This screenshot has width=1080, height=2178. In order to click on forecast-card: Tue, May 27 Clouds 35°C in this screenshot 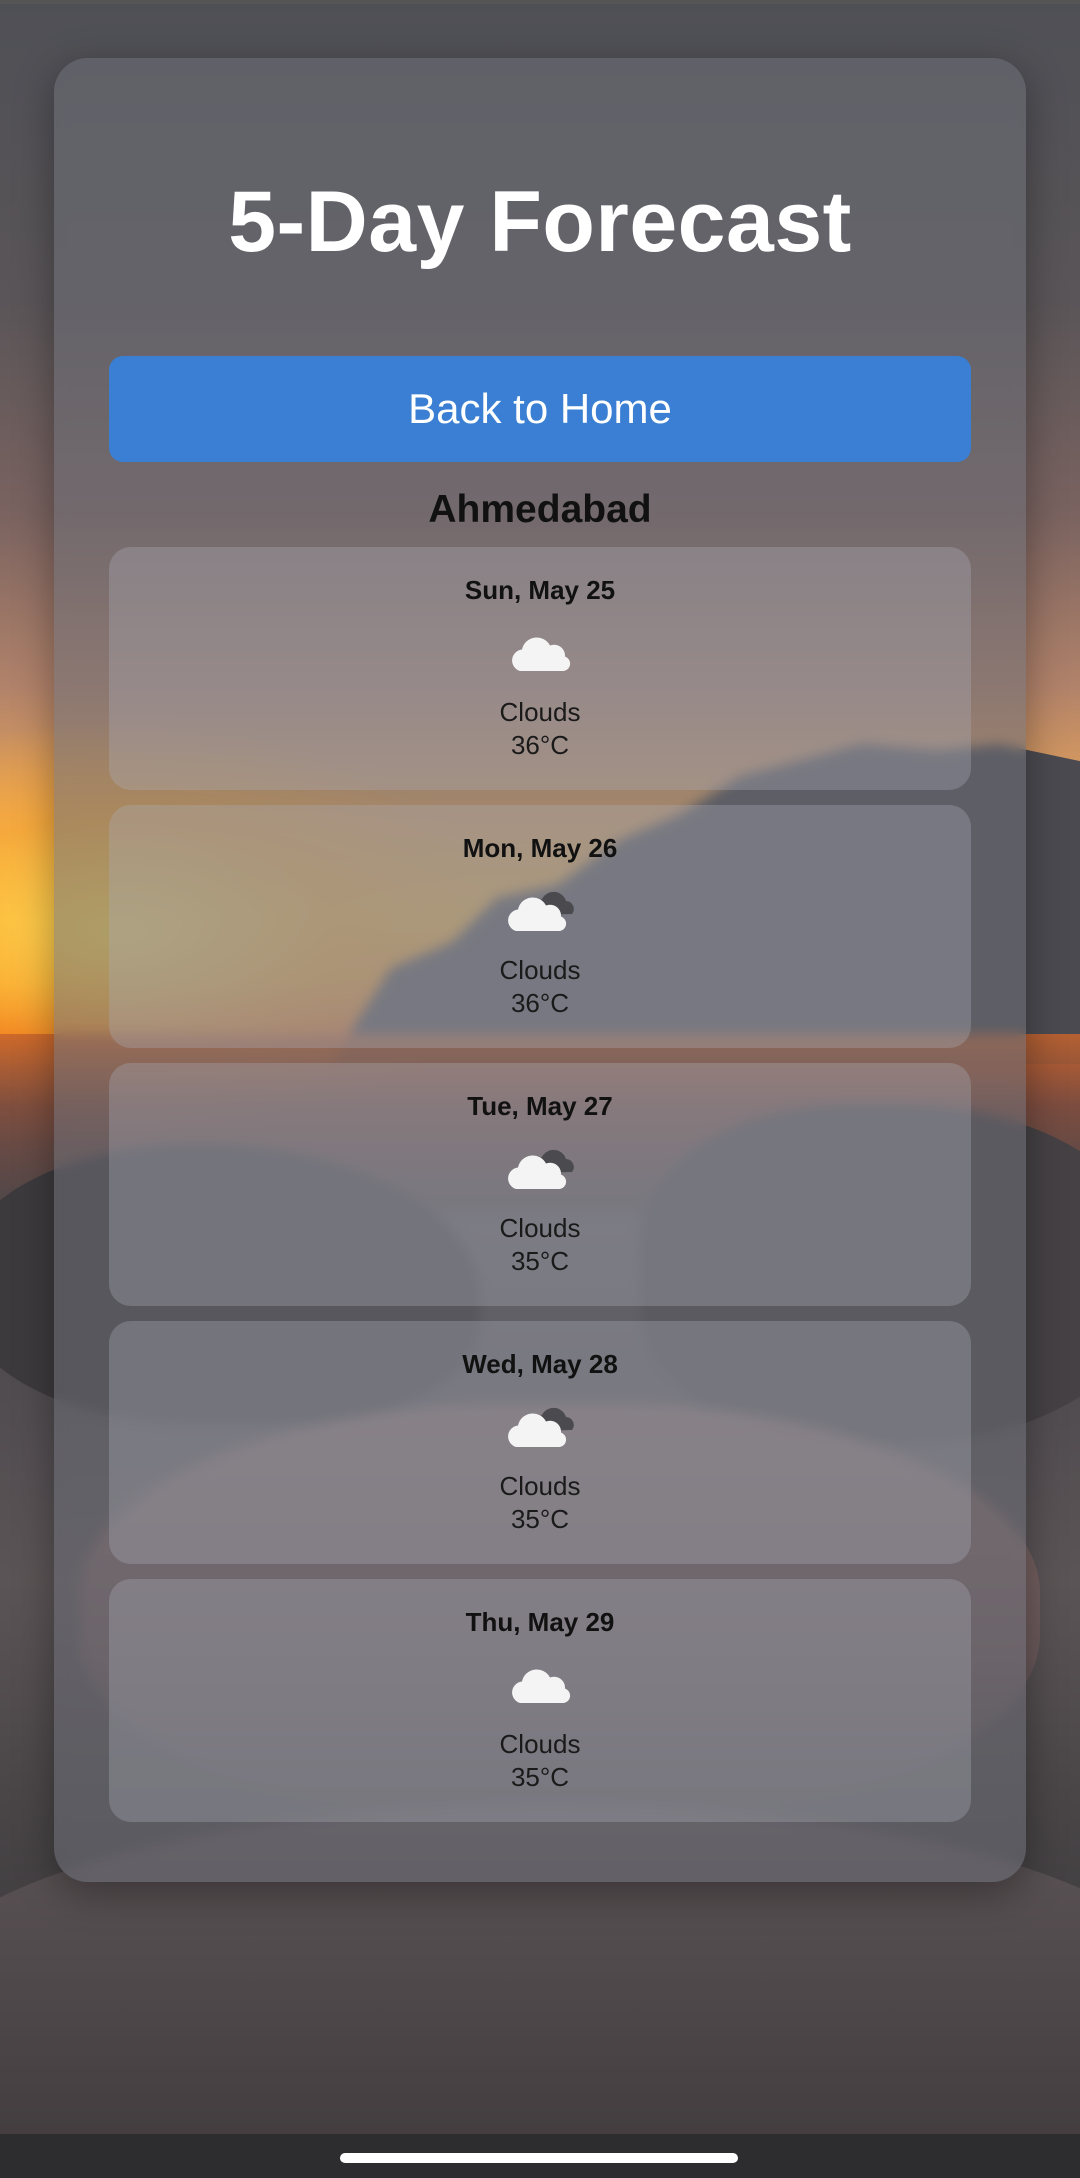, I will do `click(540, 1184)`.